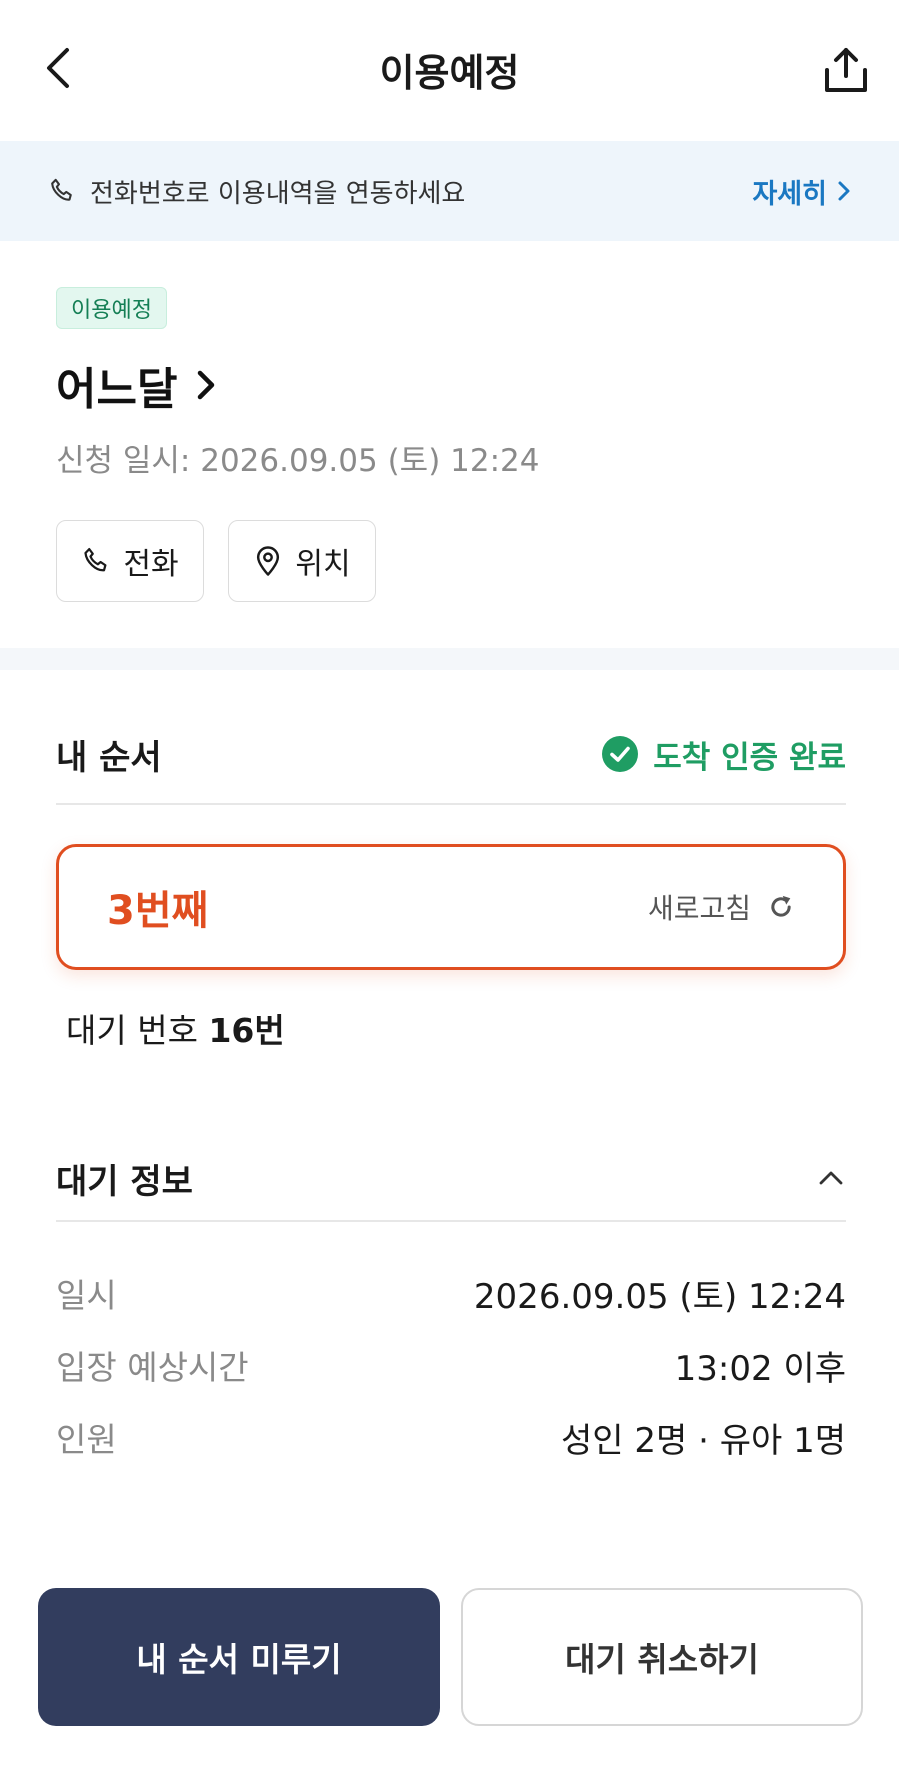  I want to click on waiting-number-label: 대기 번호, so click(132, 1030).